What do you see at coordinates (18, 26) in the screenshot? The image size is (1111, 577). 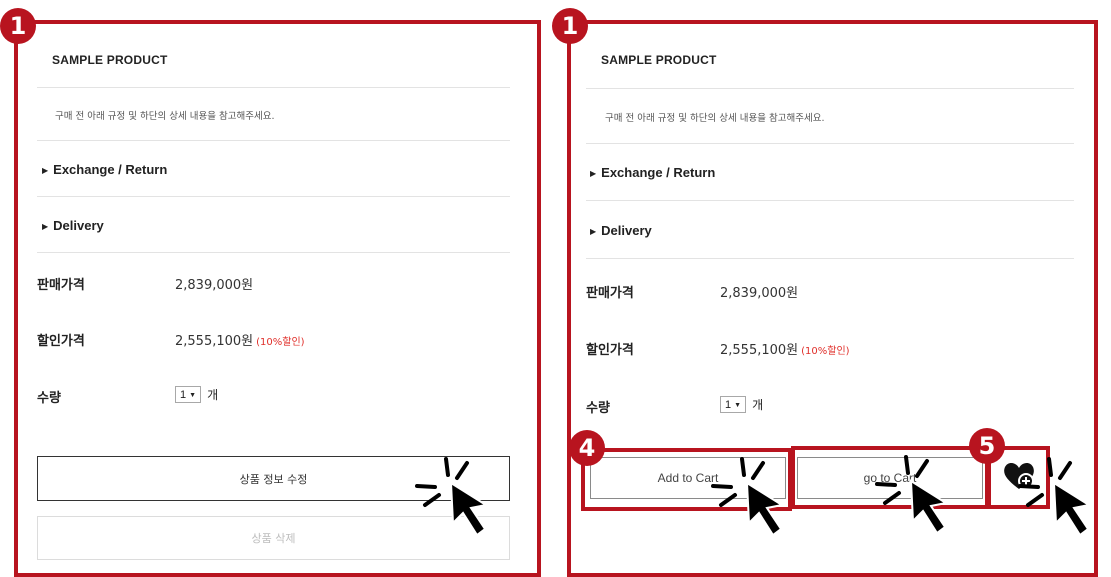 I see `step-badge-1-left: 1` at bounding box center [18, 26].